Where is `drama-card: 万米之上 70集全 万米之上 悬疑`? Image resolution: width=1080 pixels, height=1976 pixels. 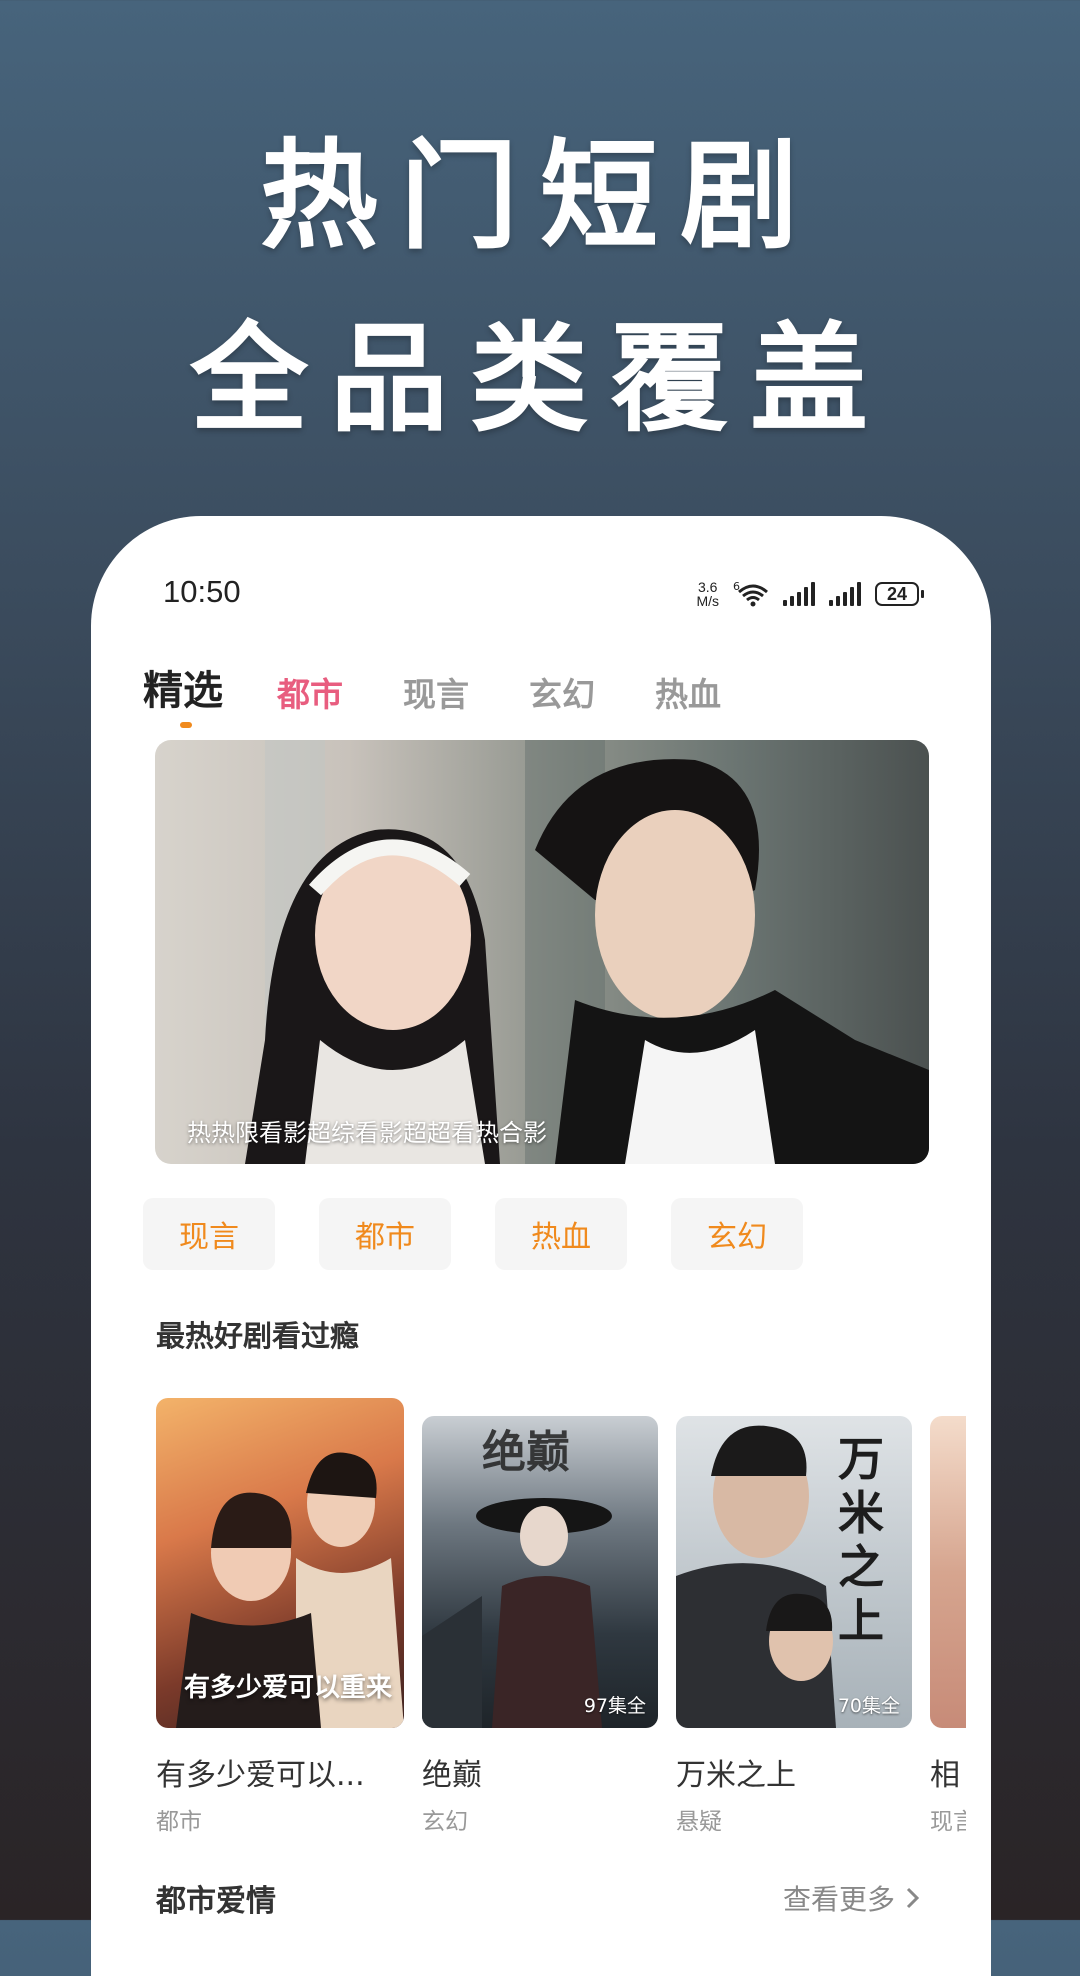
drama-card: 万米之上 70集全 万米之上 悬疑 is located at coordinates (794, 1617).